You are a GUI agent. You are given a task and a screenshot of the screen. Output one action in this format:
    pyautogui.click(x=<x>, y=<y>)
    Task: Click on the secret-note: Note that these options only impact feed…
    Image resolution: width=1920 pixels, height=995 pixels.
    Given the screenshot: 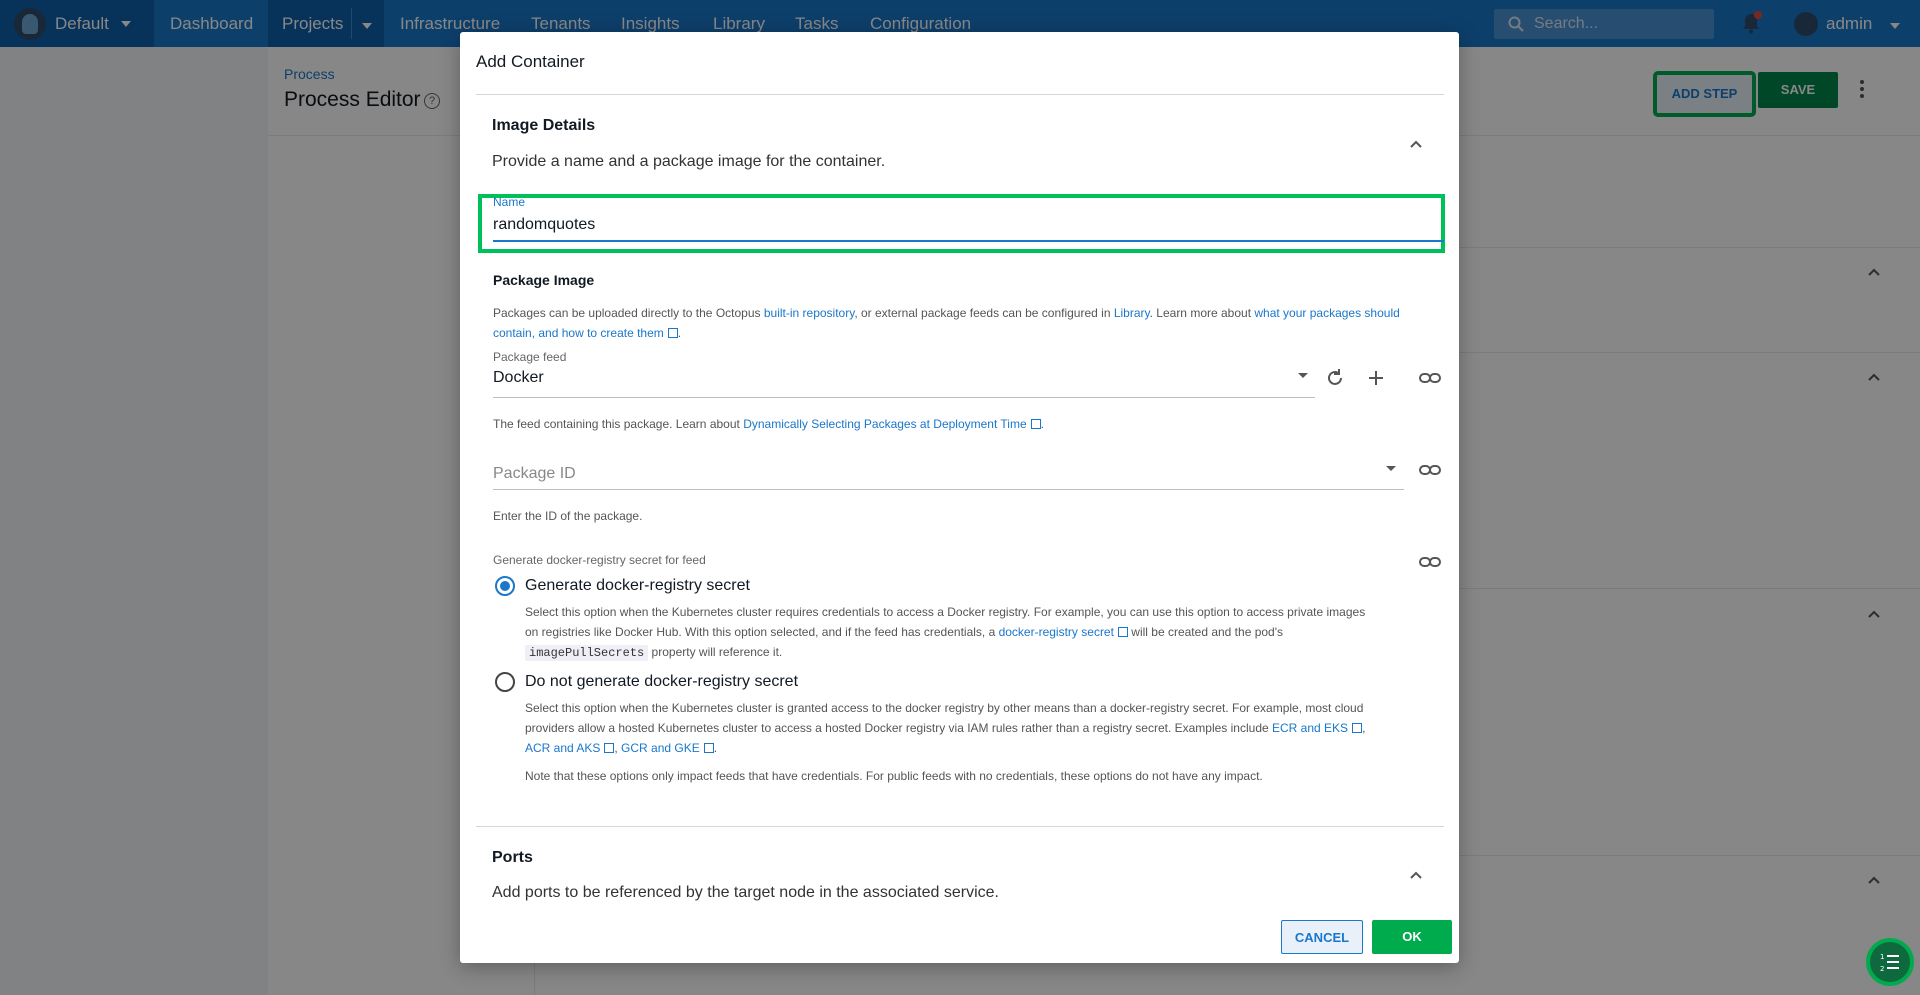 What is the action you would take?
    pyautogui.click(x=894, y=776)
    